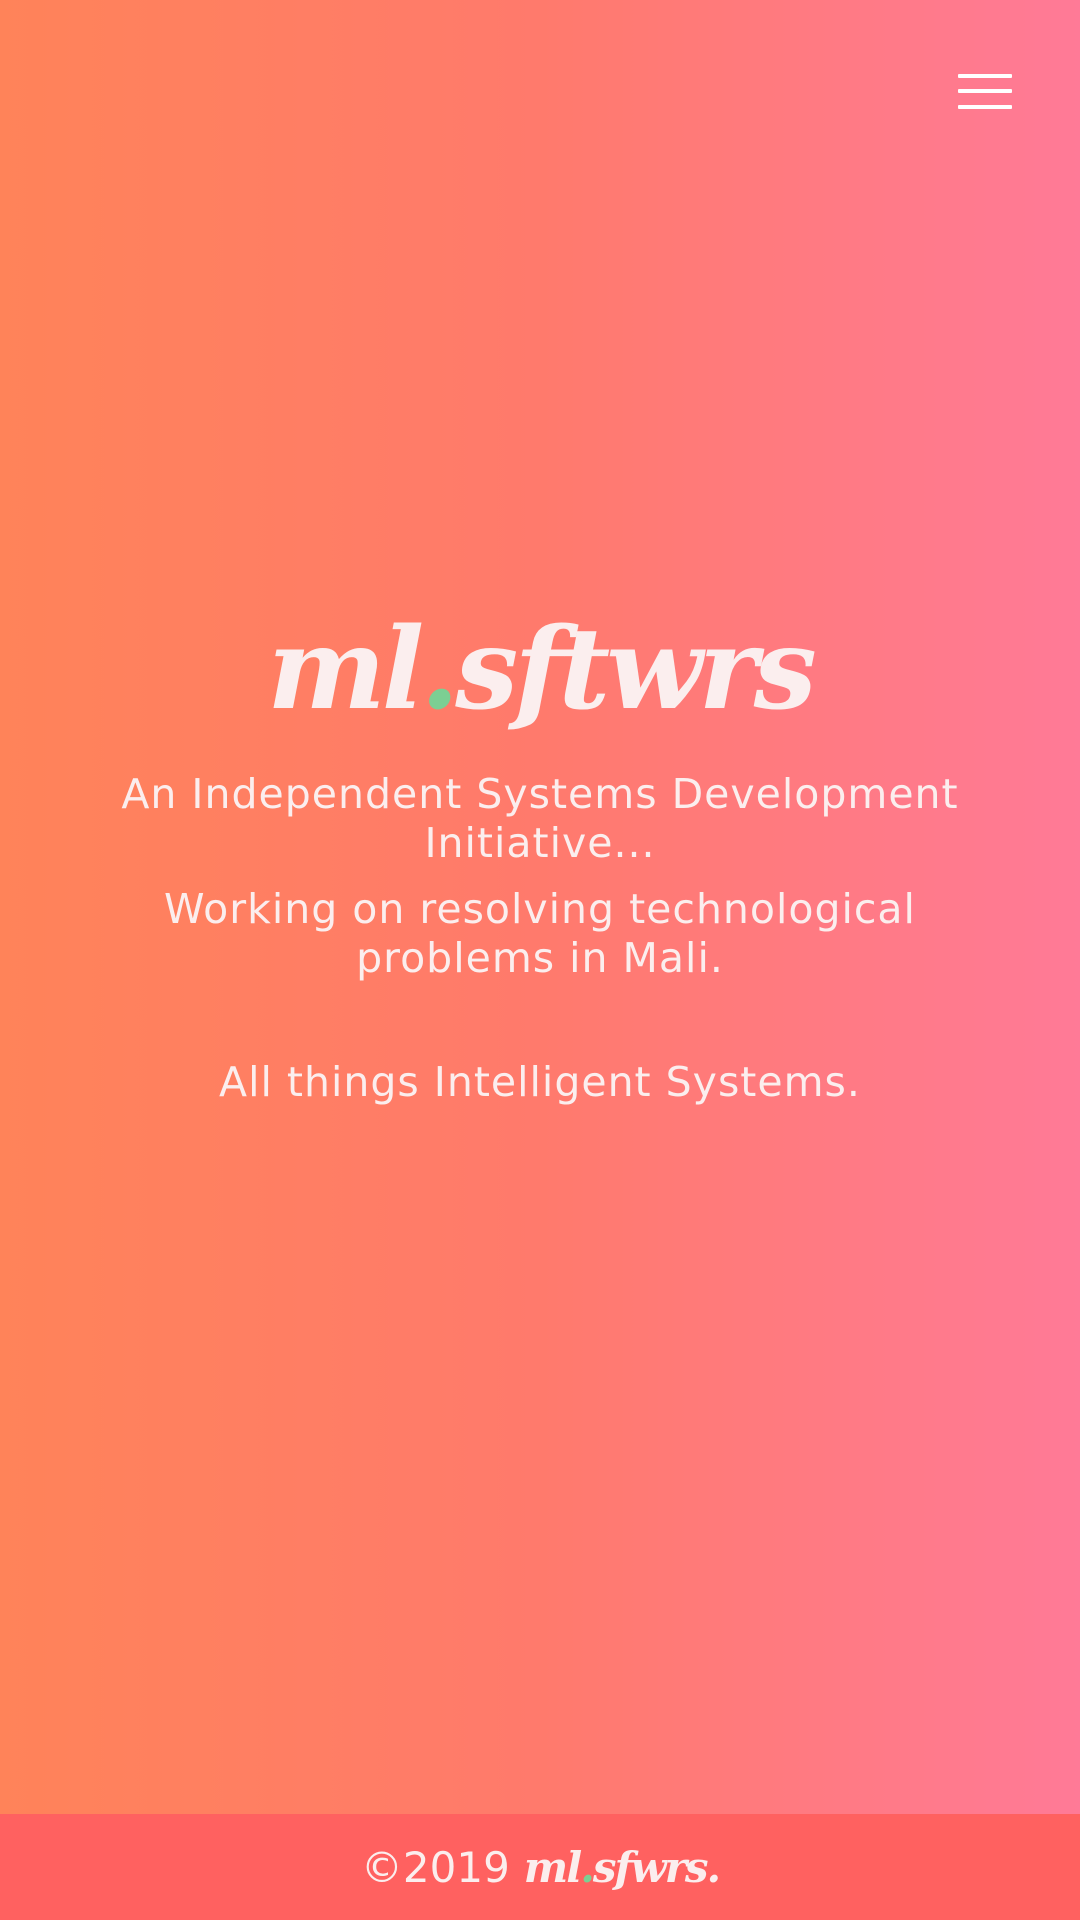 This screenshot has width=1080, height=1920. I want to click on copyright-text: ©2019, so click(435, 1867).